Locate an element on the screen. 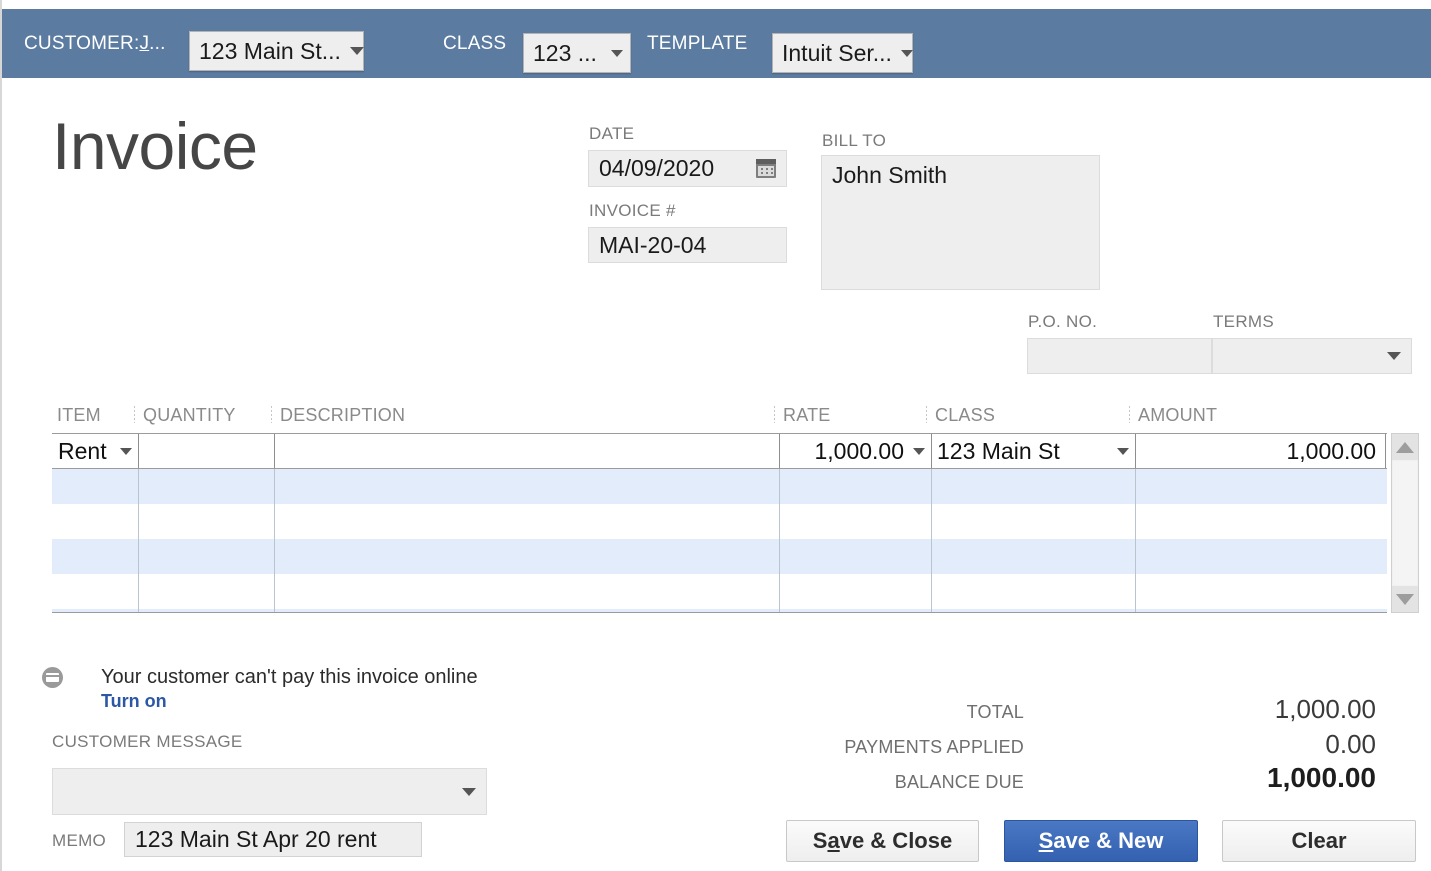 This screenshot has width=1431, height=871. memo-value: 123 Main St Apr 20 rent is located at coordinates (256, 839).